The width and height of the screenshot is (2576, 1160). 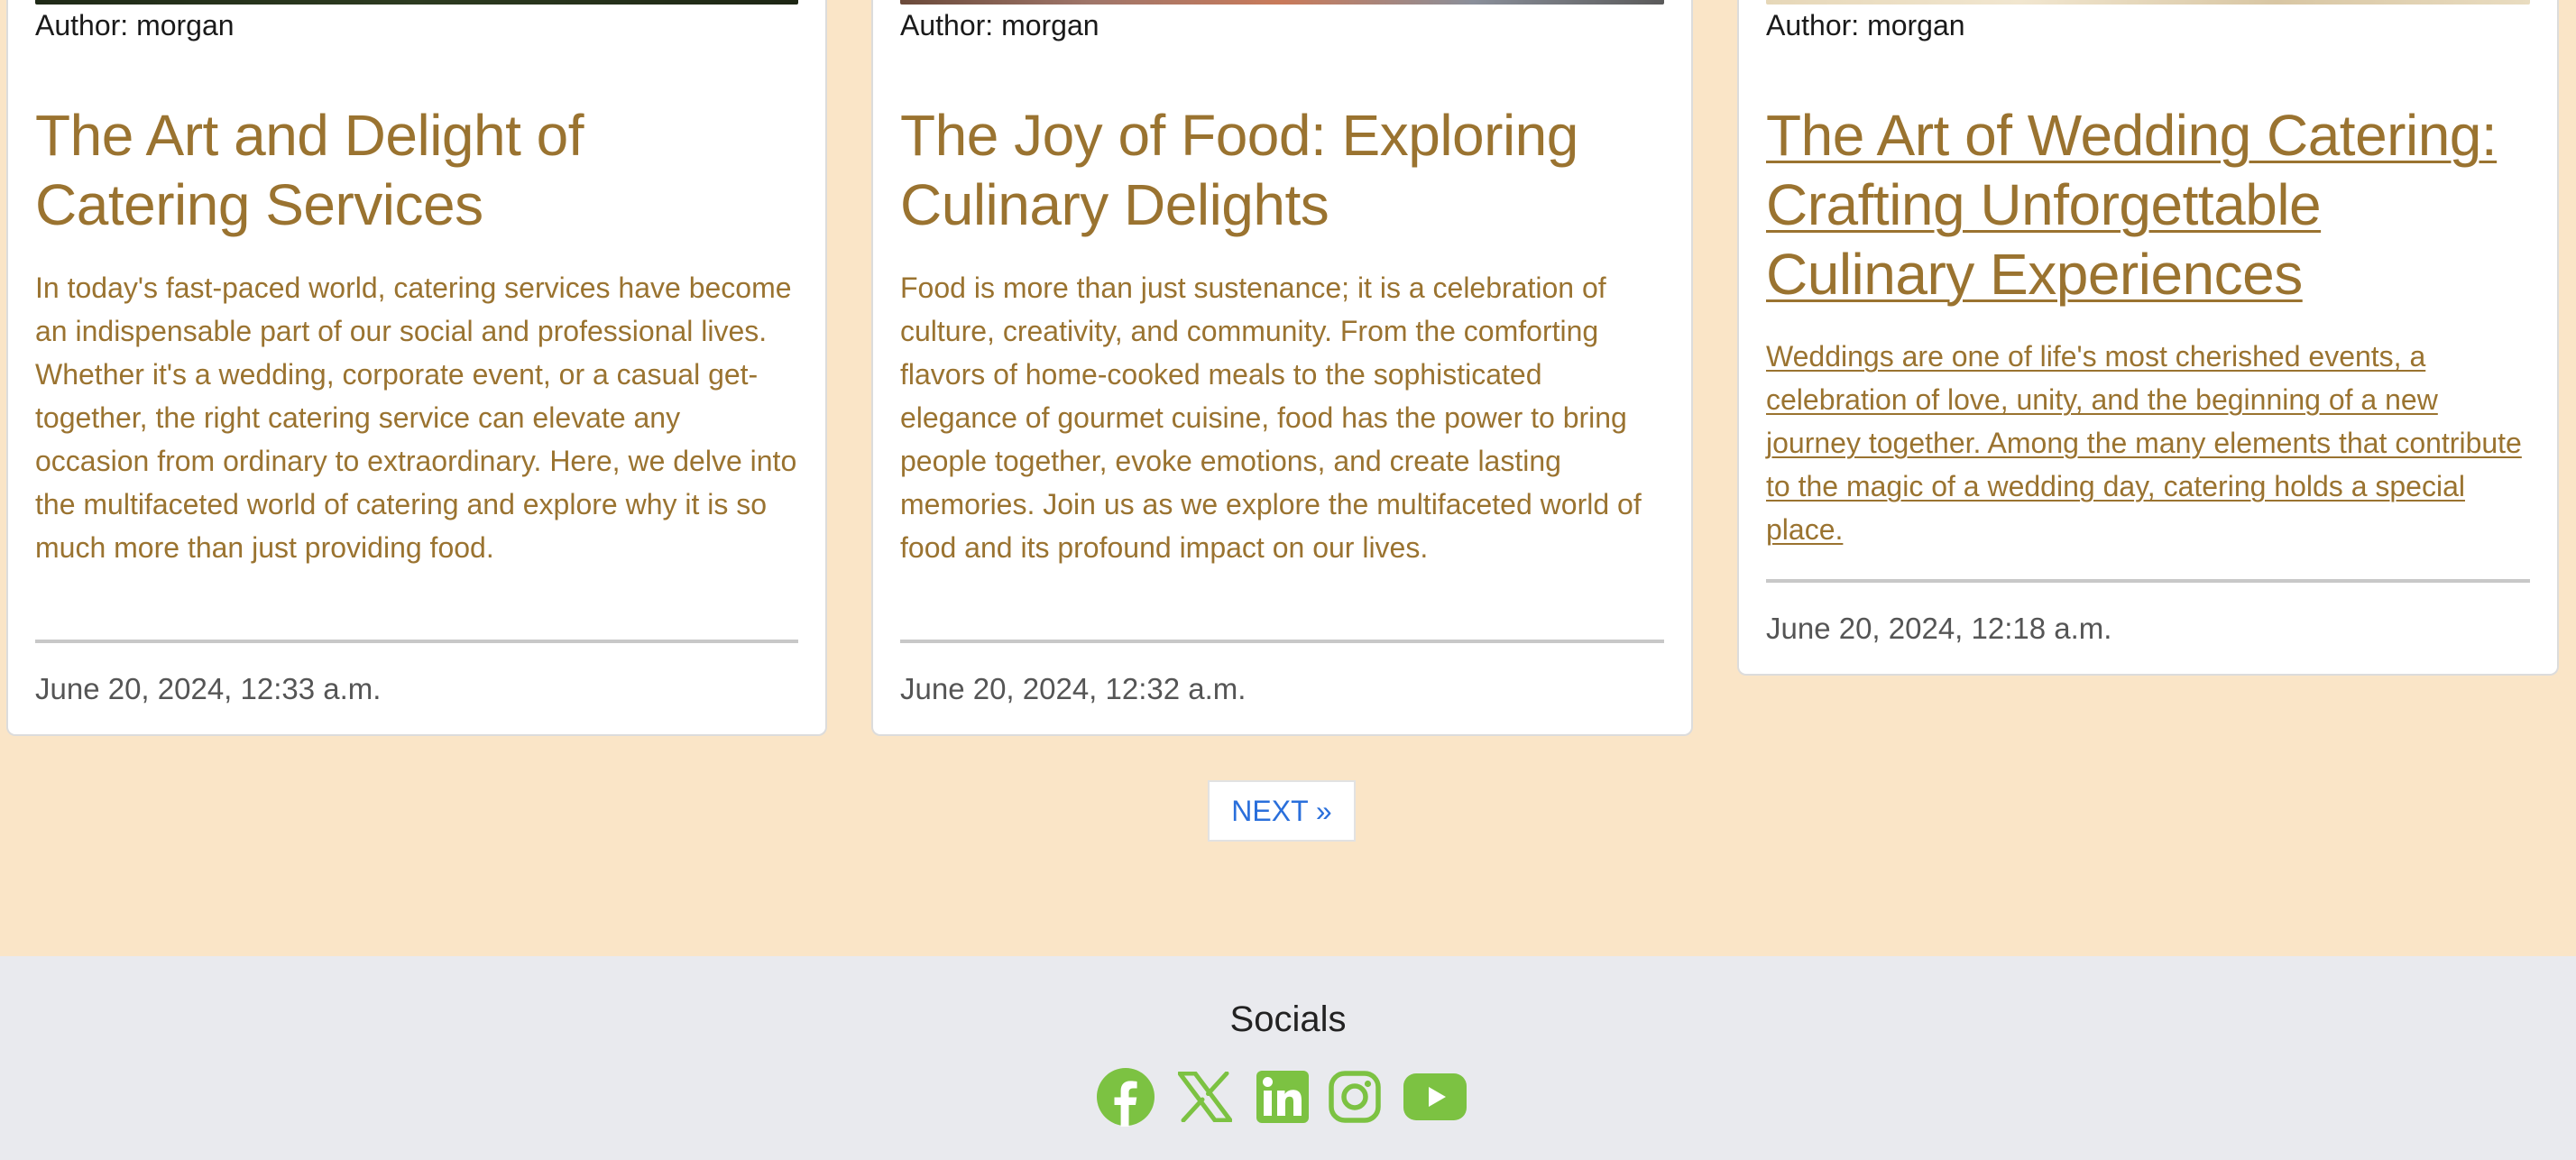 What do you see at coordinates (1126, 1096) in the screenshot?
I see `facebook-icon` at bounding box center [1126, 1096].